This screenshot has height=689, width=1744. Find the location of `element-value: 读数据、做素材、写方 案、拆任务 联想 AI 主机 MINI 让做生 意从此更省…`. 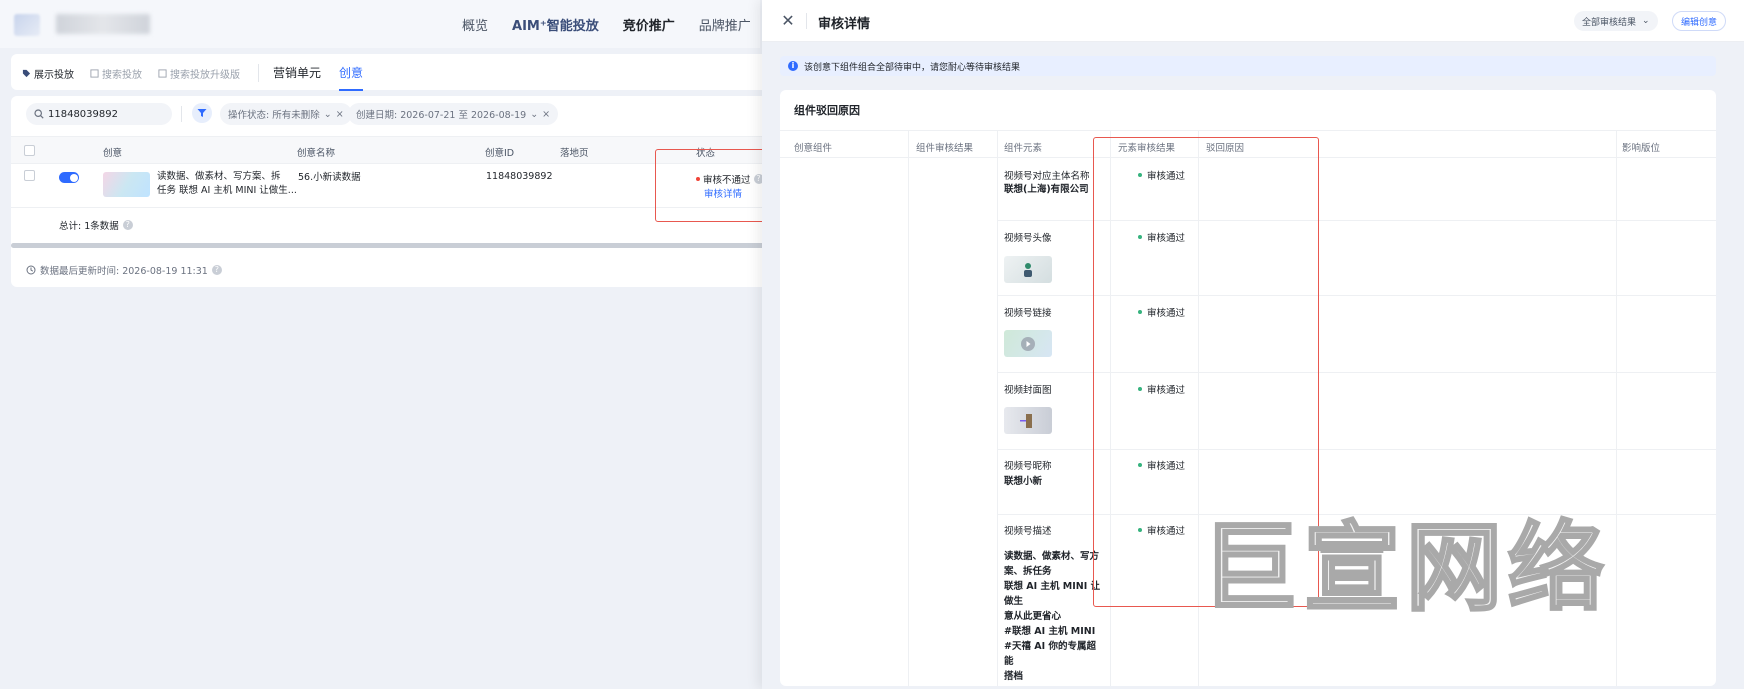

element-value: 读数据、做素材、写方 案、拆任务 联想 AI 主机 MINI 让做生 意从此更省… is located at coordinates (1054, 616).